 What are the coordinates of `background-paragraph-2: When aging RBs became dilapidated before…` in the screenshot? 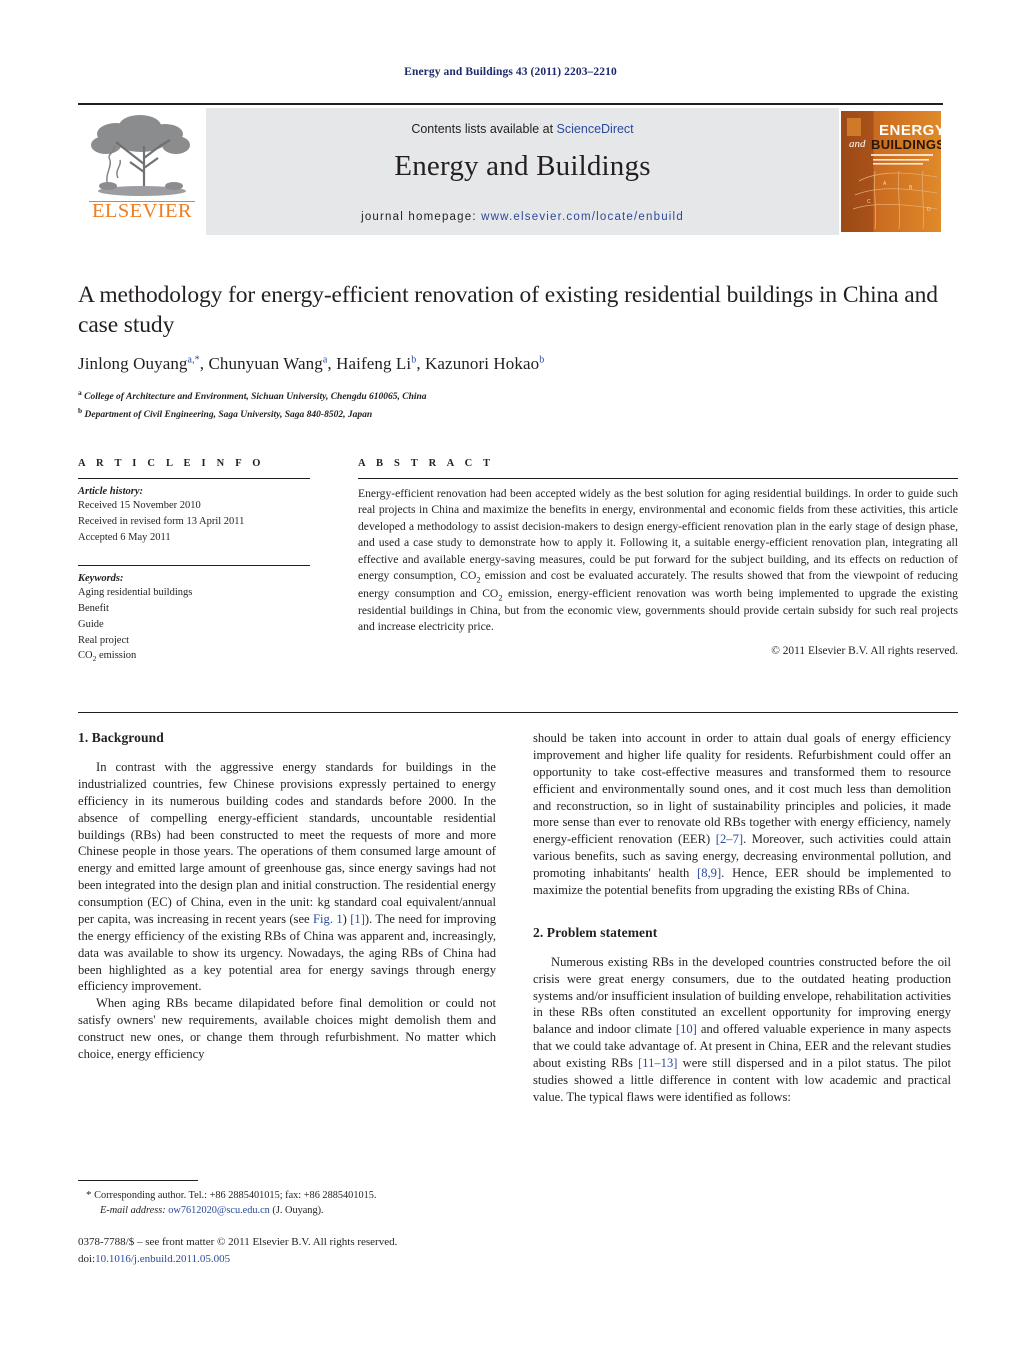 It's located at (287, 1028).